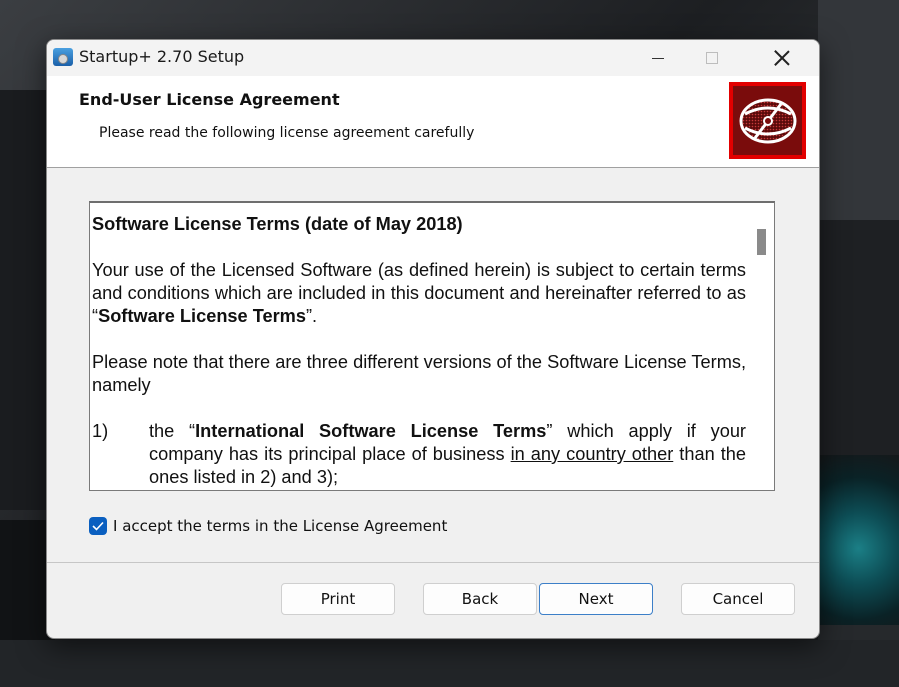  I want to click on print-button: Print, so click(338, 599).